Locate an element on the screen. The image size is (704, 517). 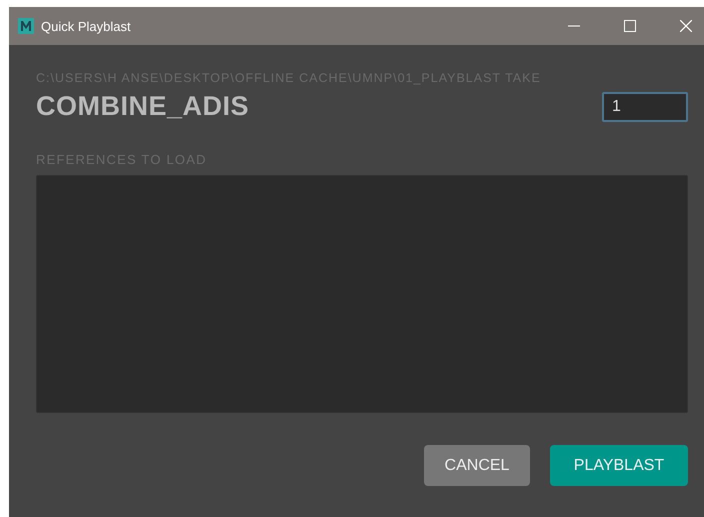
maximize-icon is located at coordinates (630, 26).